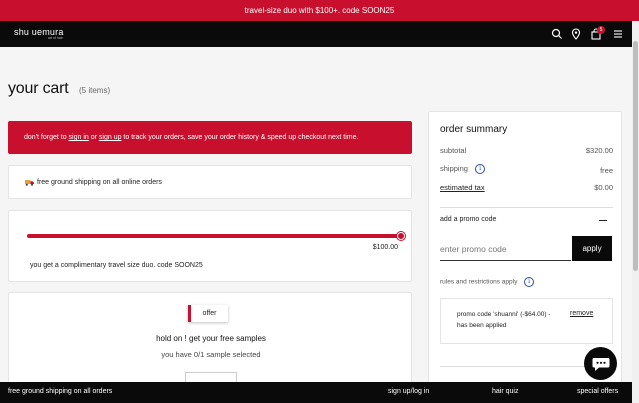  Describe the element at coordinates (529, 282) in the screenshot. I see `promo-rules-info-icon: i` at that location.